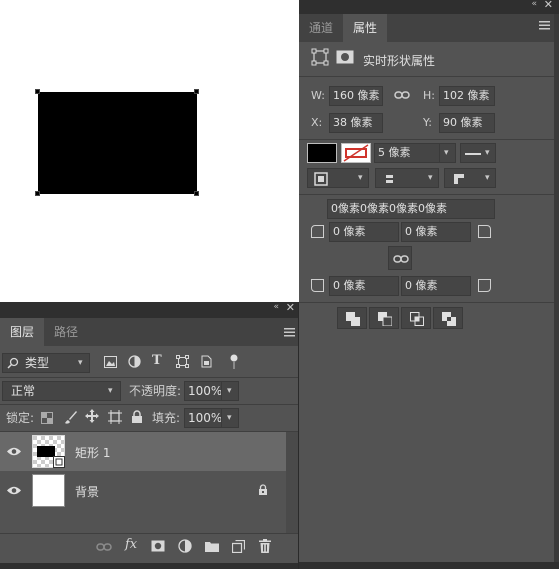 This screenshot has width=559, height=569. What do you see at coordinates (427, 122) in the screenshot?
I see `y-label: Y:` at bounding box center [427, 122].